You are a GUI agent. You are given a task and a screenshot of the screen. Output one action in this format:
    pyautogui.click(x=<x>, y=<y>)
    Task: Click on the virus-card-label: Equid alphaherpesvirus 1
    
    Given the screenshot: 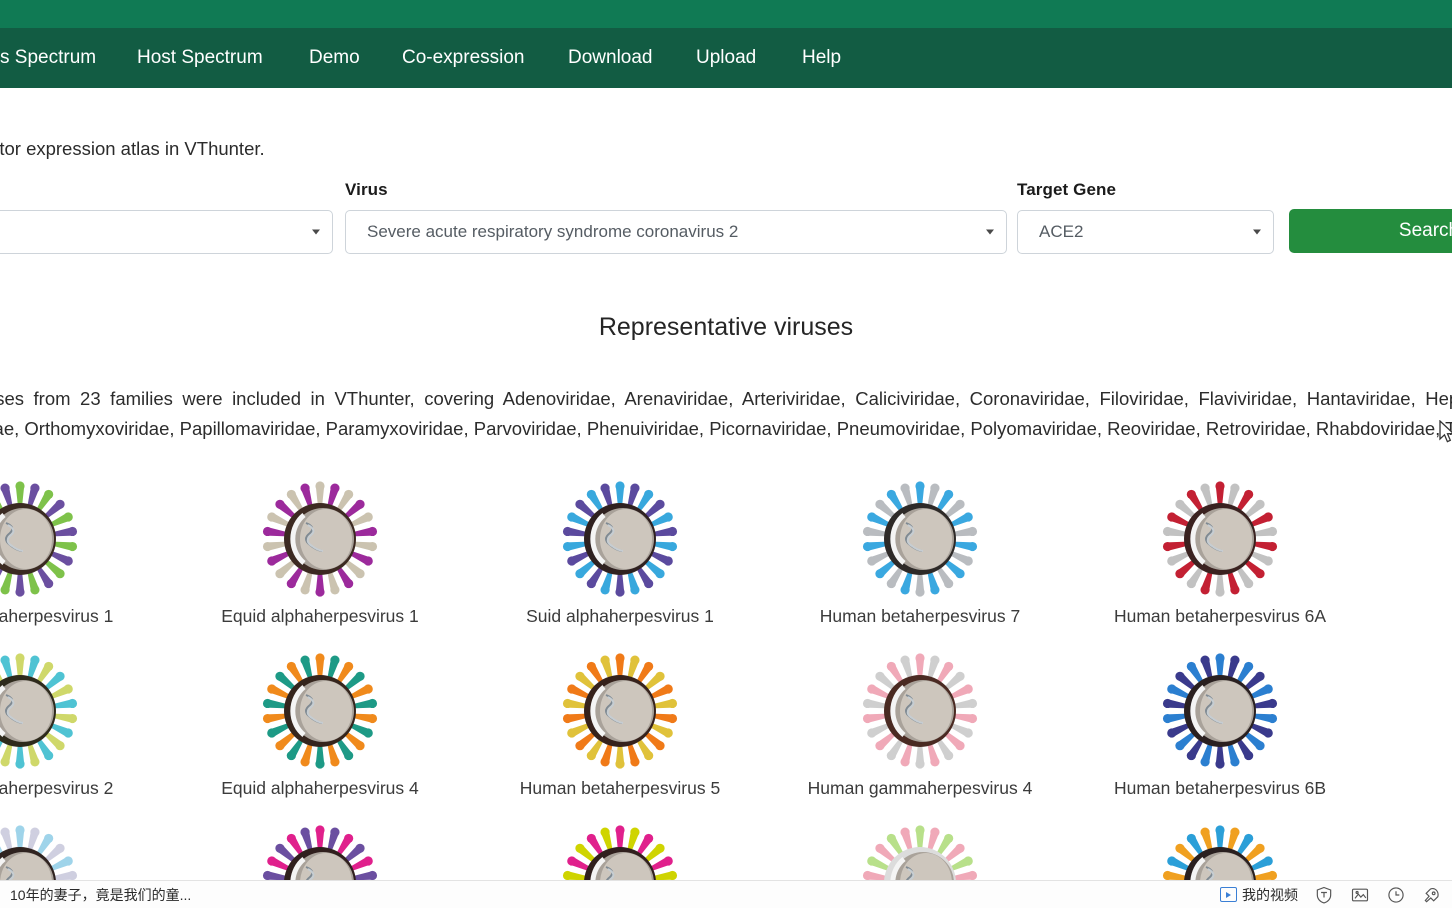 What is the action you would take?
    pyautogui.click(x=320, y=616)
    